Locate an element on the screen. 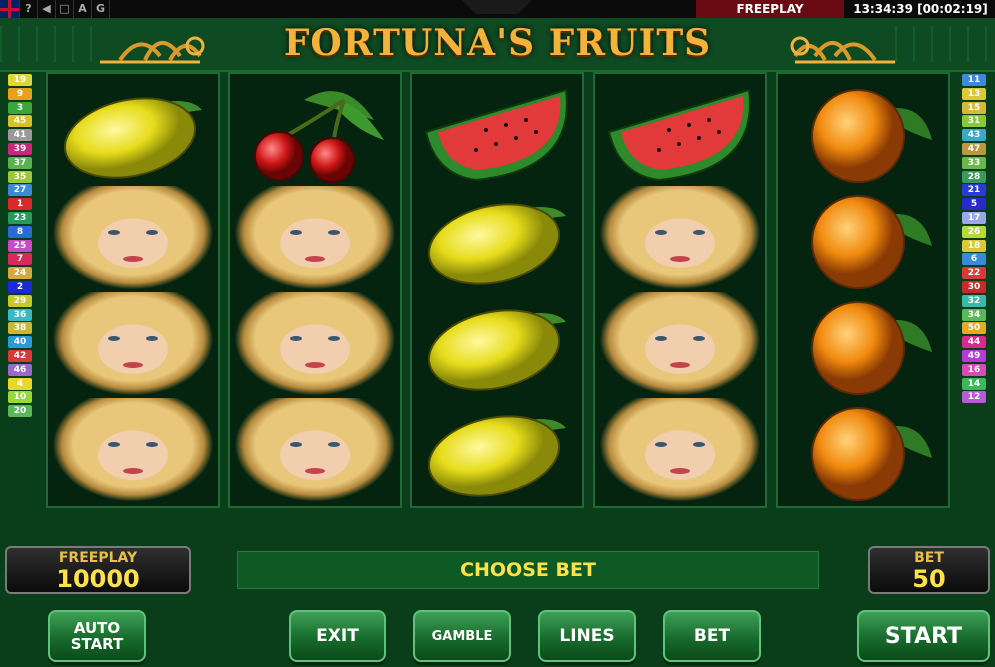 The image size is (995, 667). line-badge-15: 15 is located at coordinates (974, 107).